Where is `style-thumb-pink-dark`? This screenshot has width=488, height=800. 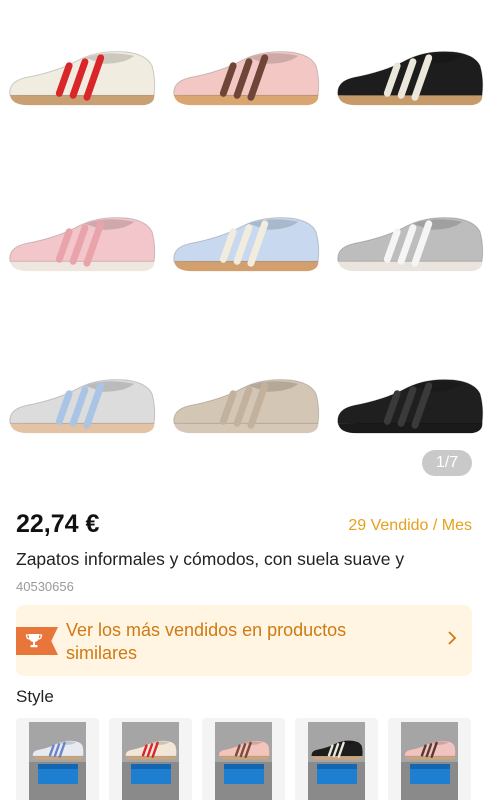 style-thumb-pink-dark is located at coordinates (429, 759).